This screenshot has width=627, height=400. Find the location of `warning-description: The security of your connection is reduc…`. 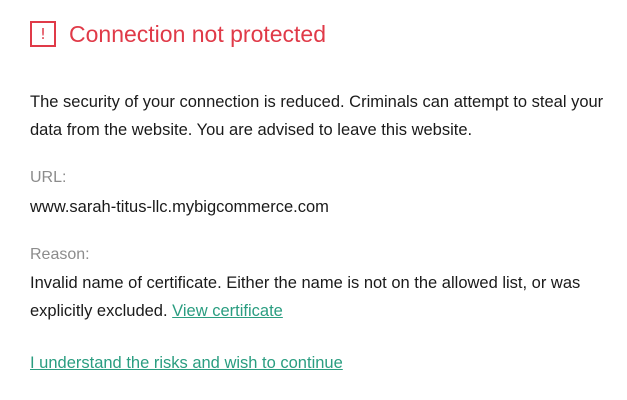

warning-description: The security of your connection is reduc… is located at coordinates (317, 116).